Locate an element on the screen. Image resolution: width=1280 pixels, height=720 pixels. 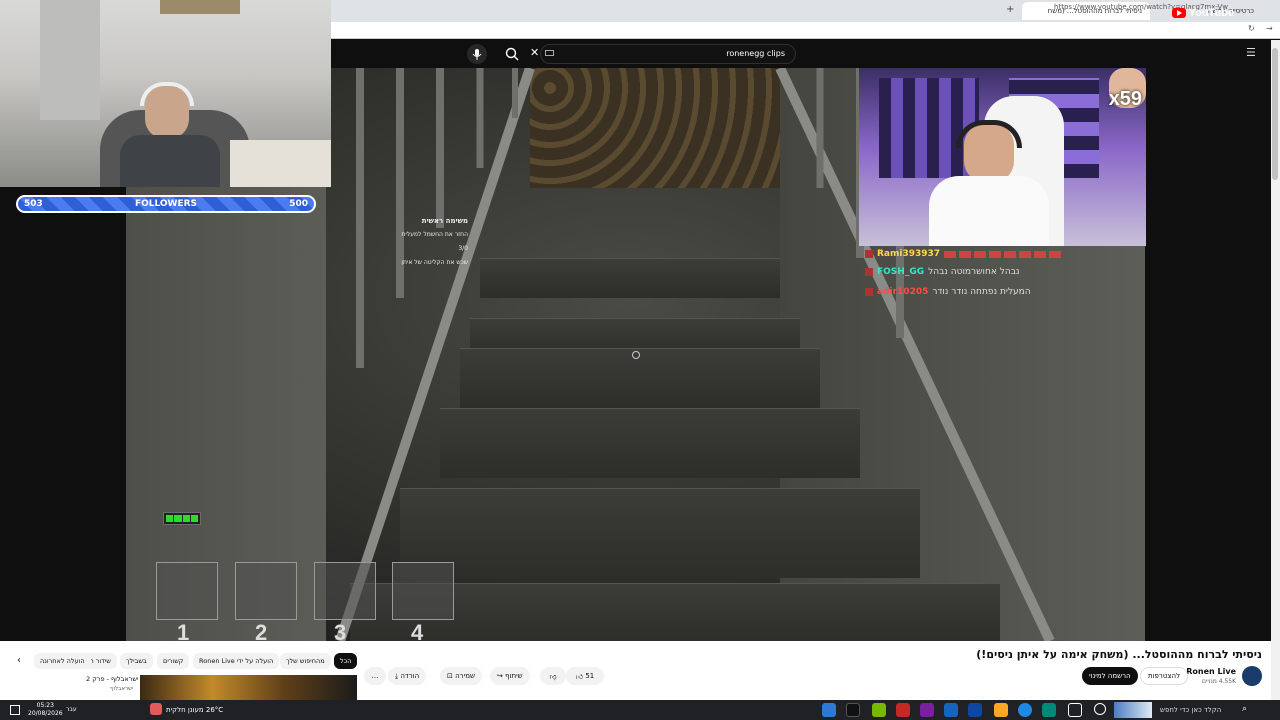
clock-time: 05:23 is located at coordinates (45, 705).